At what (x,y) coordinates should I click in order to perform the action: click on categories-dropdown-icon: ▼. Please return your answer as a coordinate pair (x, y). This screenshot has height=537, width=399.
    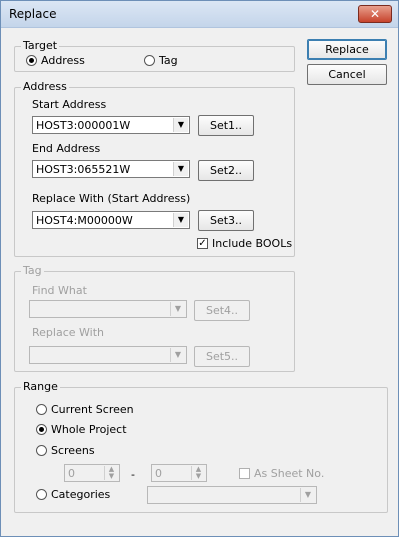
    Looking at the image, I should click on (307, 495).